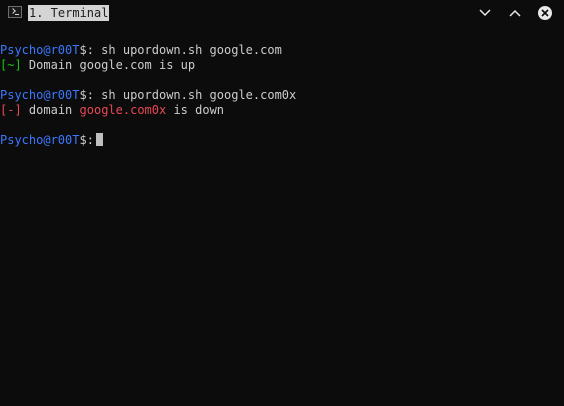  I want to click on chevron-down-icon, so click(485, 13).